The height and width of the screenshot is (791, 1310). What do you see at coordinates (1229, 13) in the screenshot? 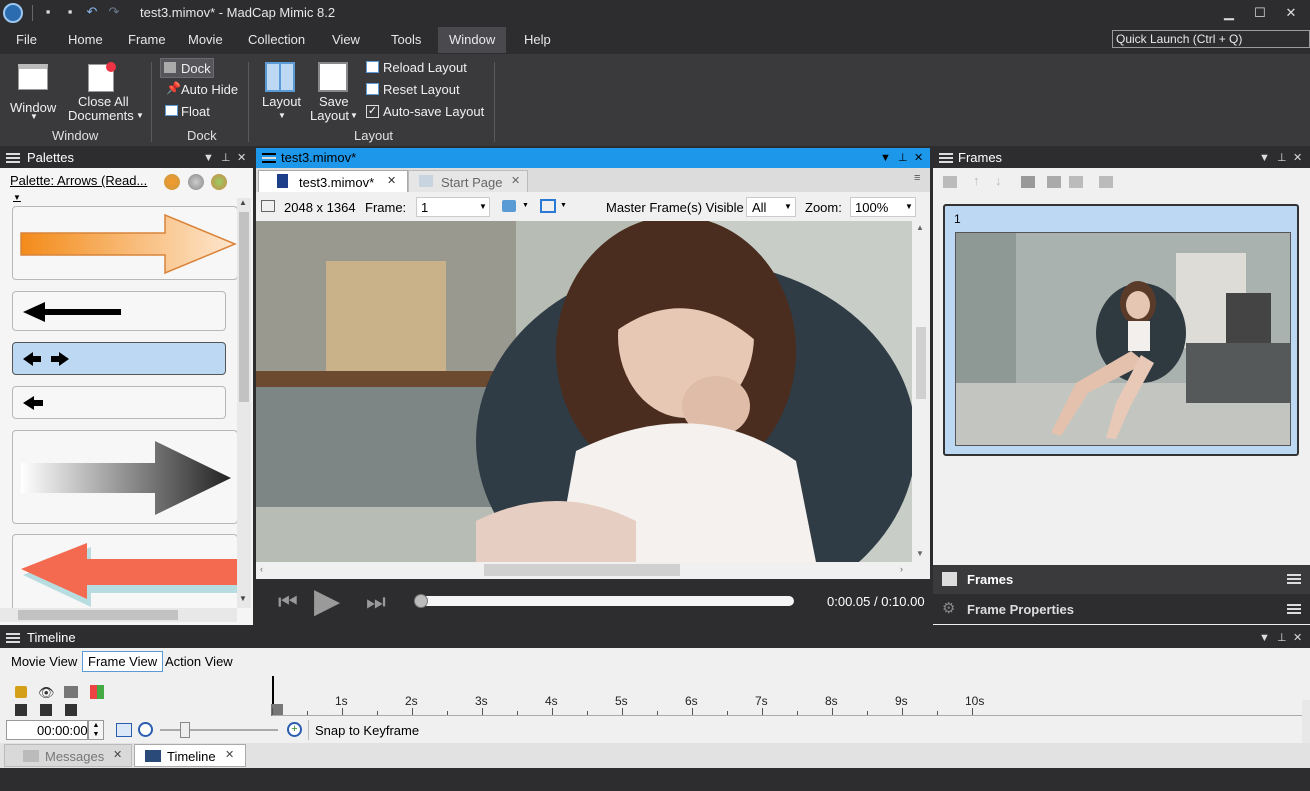
I see `minimize-icon: ▁` at bounding box center [1229, 13].